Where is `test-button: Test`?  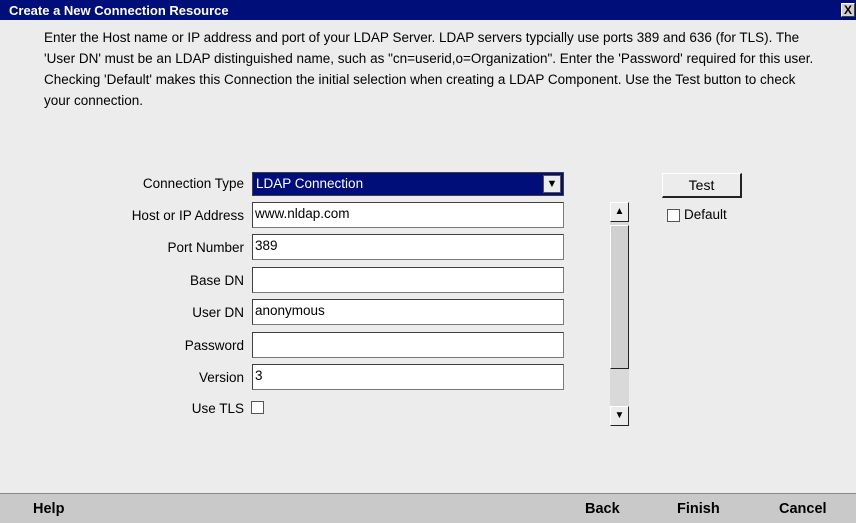
test-button: Test is located at coordinates (702, 185).